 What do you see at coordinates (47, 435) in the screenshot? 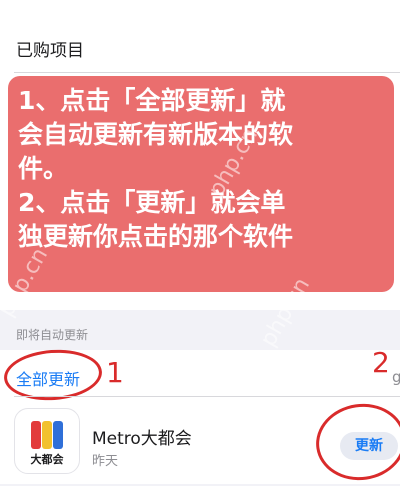
I see `logo-bar-yellow` at bounding box center [47, 435].